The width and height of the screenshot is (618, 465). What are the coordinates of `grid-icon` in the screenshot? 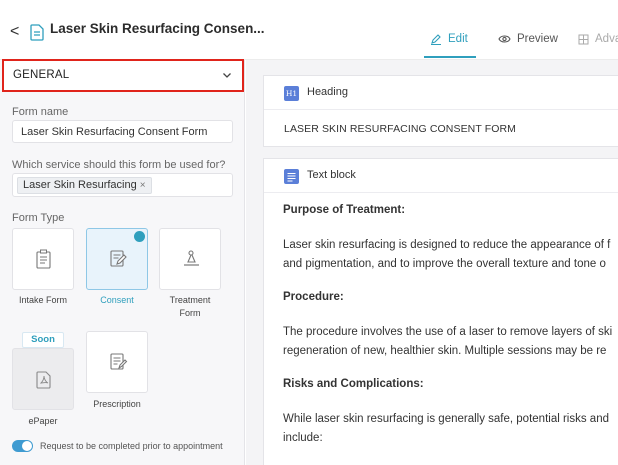 It's located at (583, 39).